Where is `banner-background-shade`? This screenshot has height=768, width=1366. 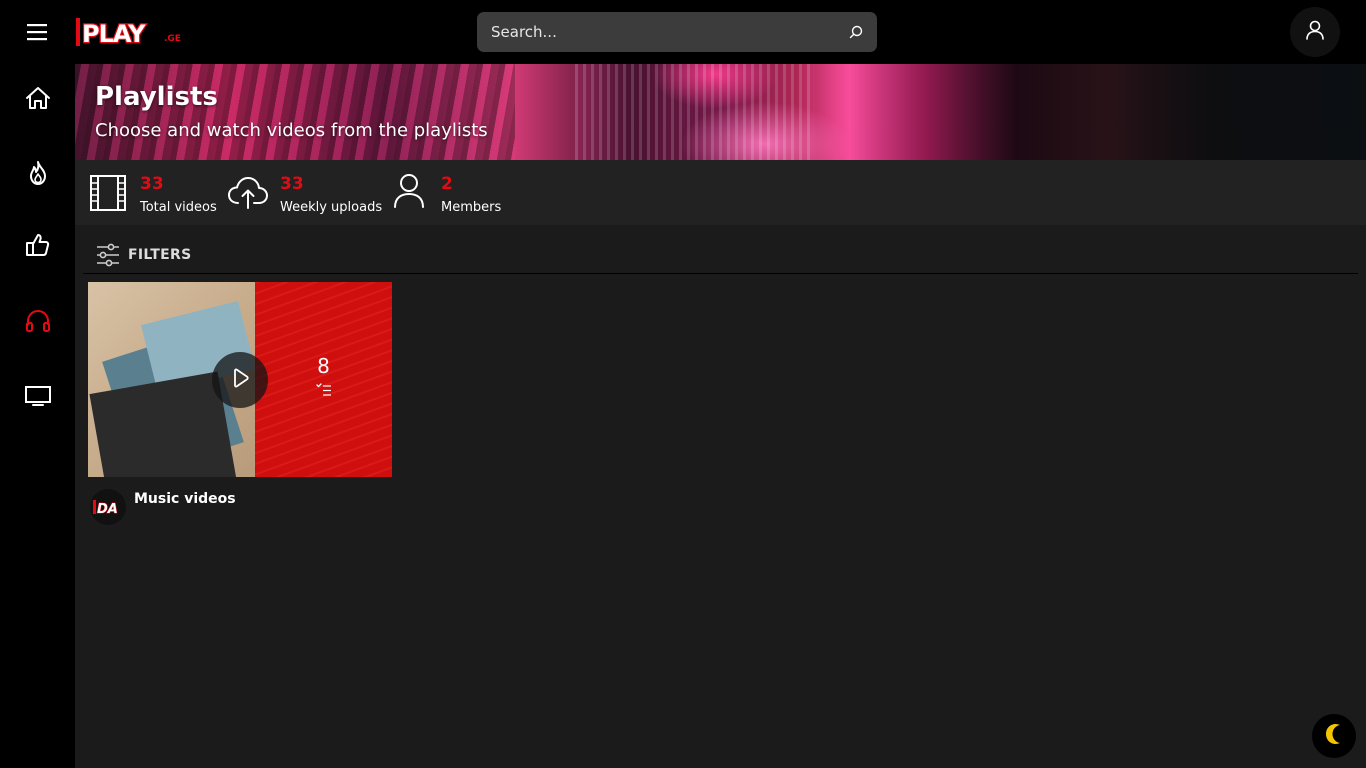
banner-background-shade is located at coordinates (1100, 112).